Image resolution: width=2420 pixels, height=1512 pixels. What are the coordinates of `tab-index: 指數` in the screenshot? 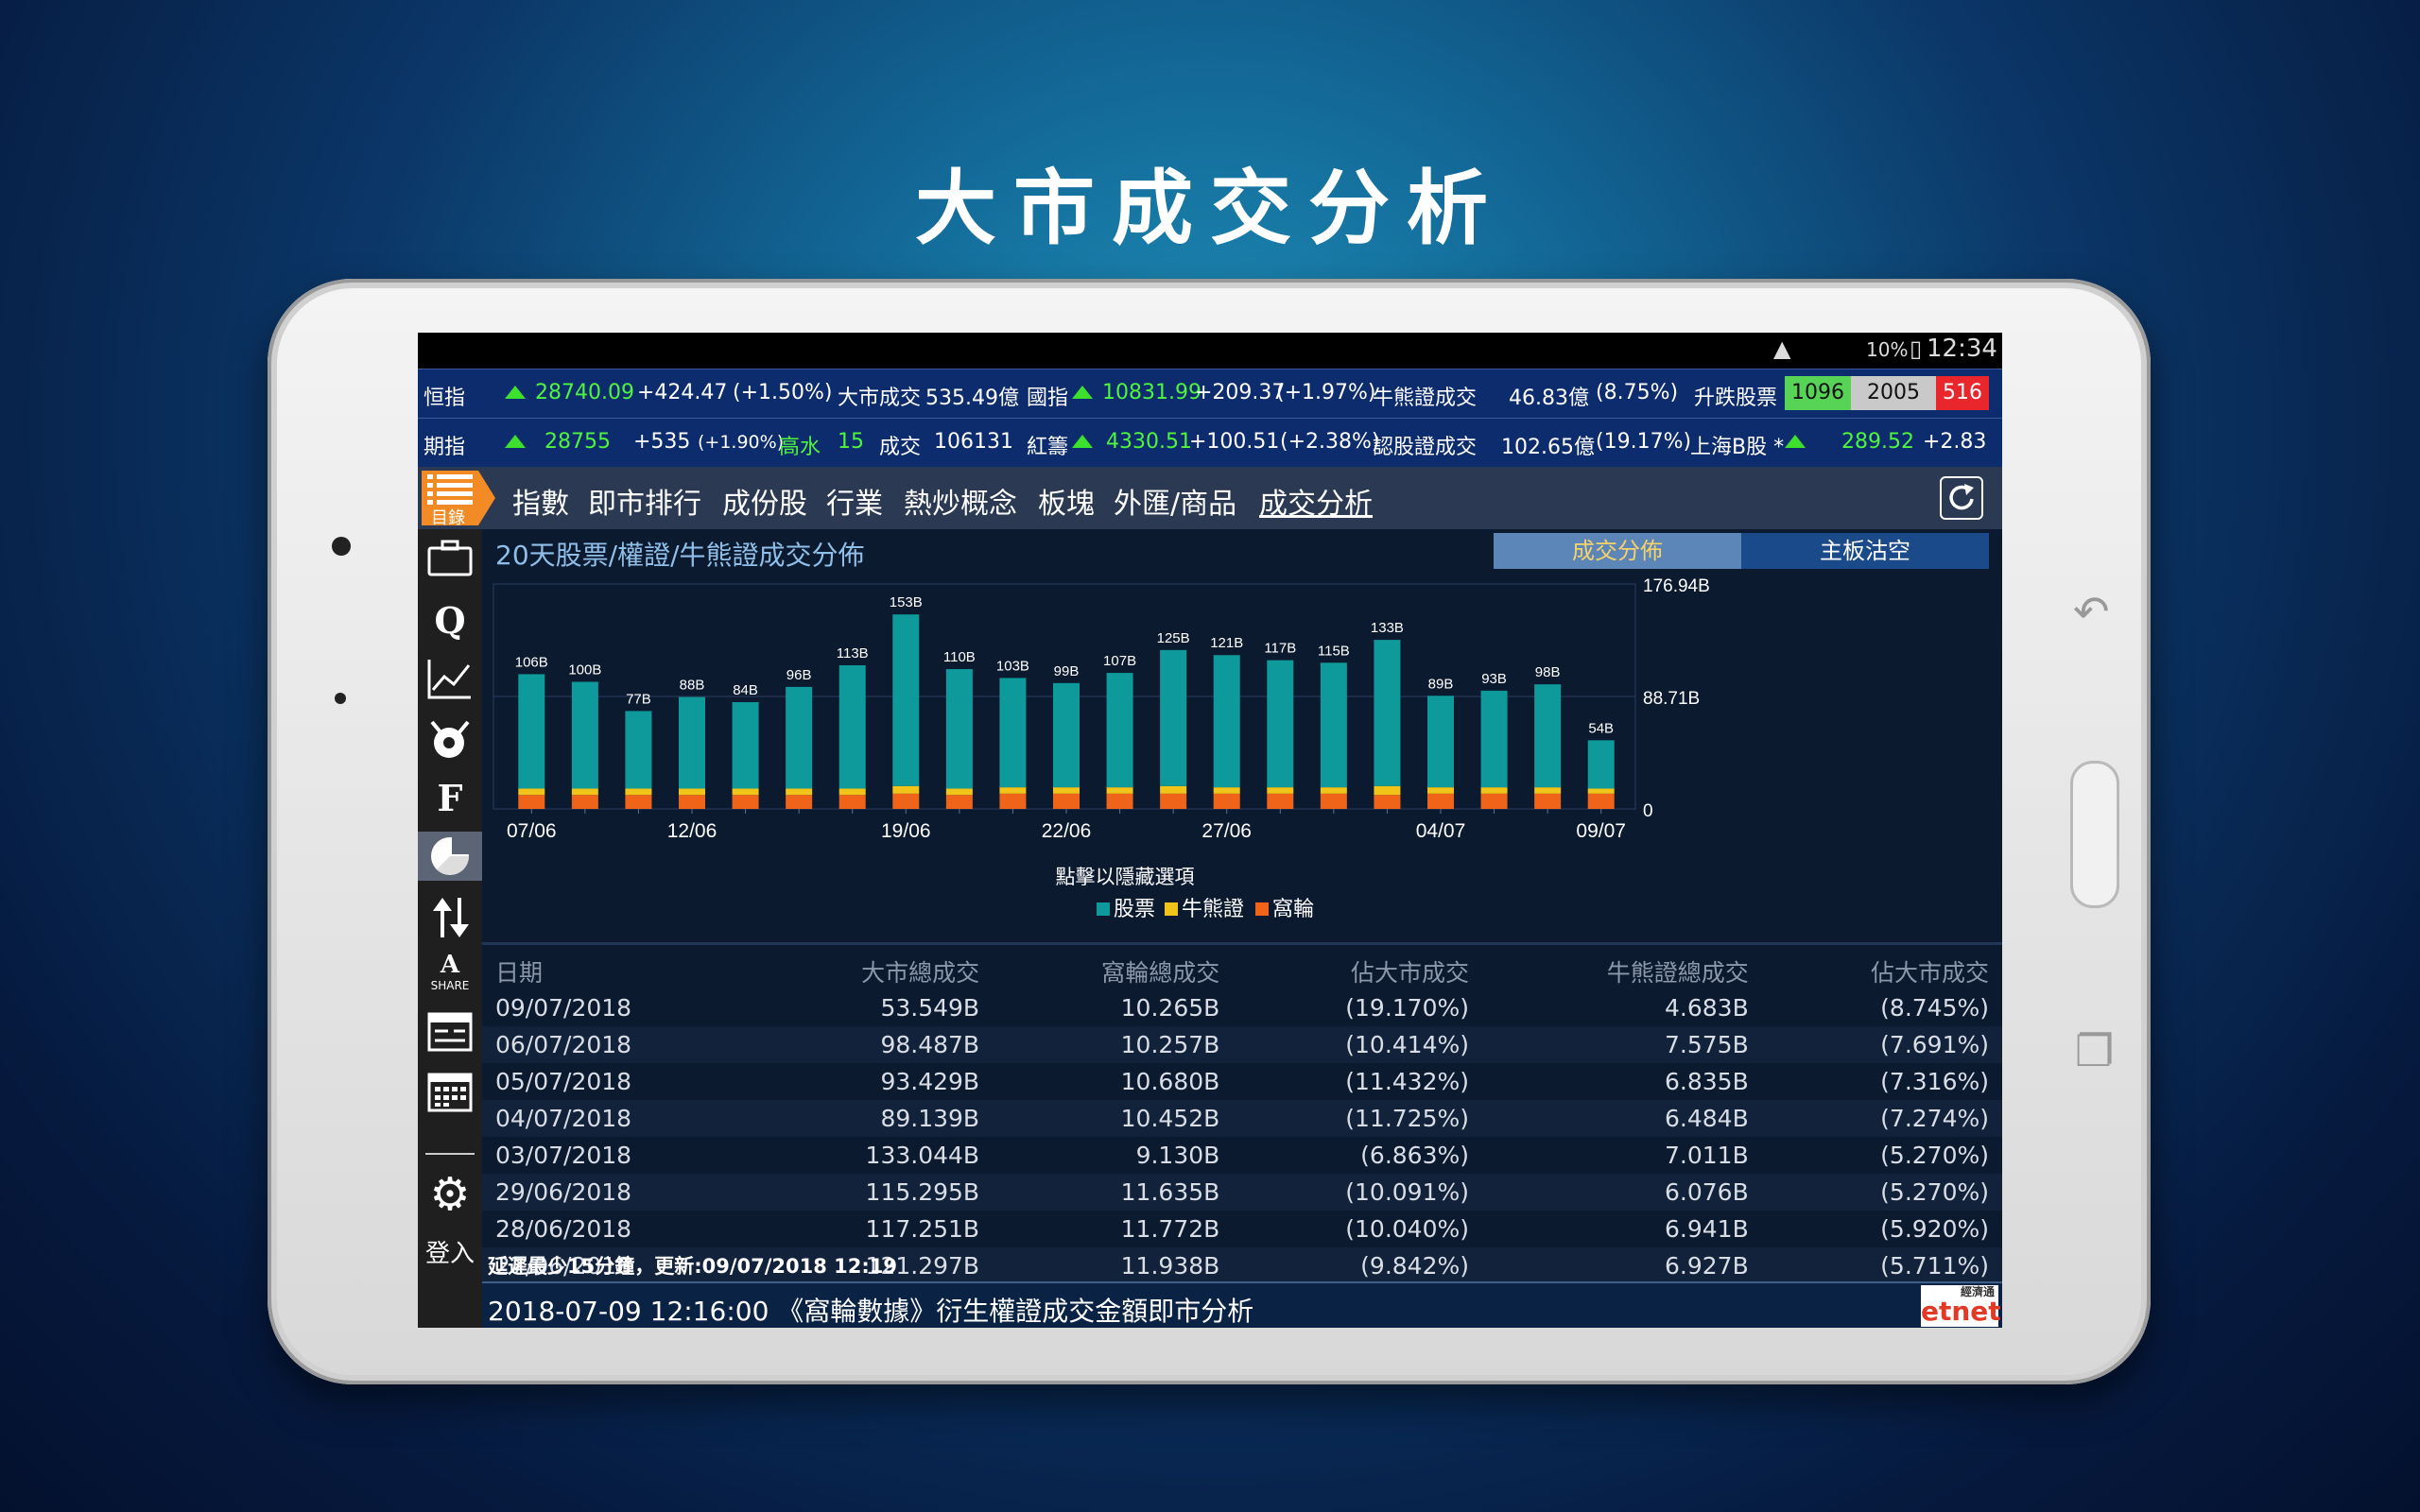 It's located at (540, 501).